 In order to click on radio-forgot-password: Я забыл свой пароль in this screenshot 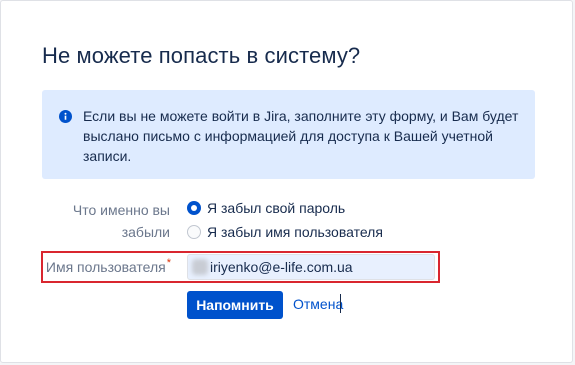, I will do `click(266, 208)`.